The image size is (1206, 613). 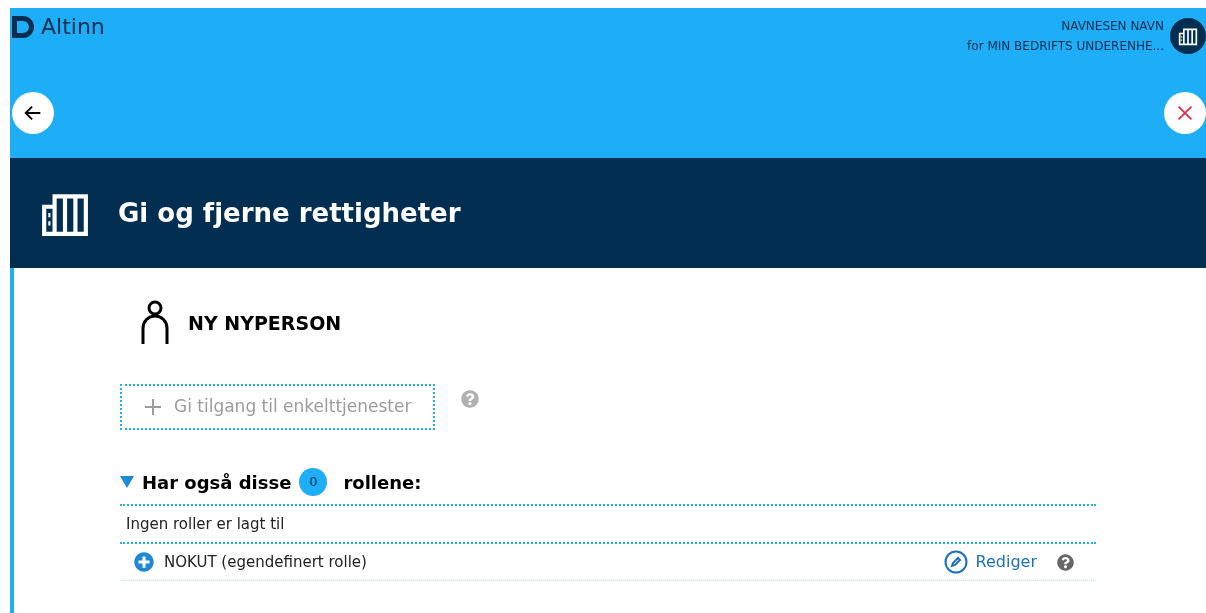 I want to click on edit-link: Rediger, so click(x=990, y=562).